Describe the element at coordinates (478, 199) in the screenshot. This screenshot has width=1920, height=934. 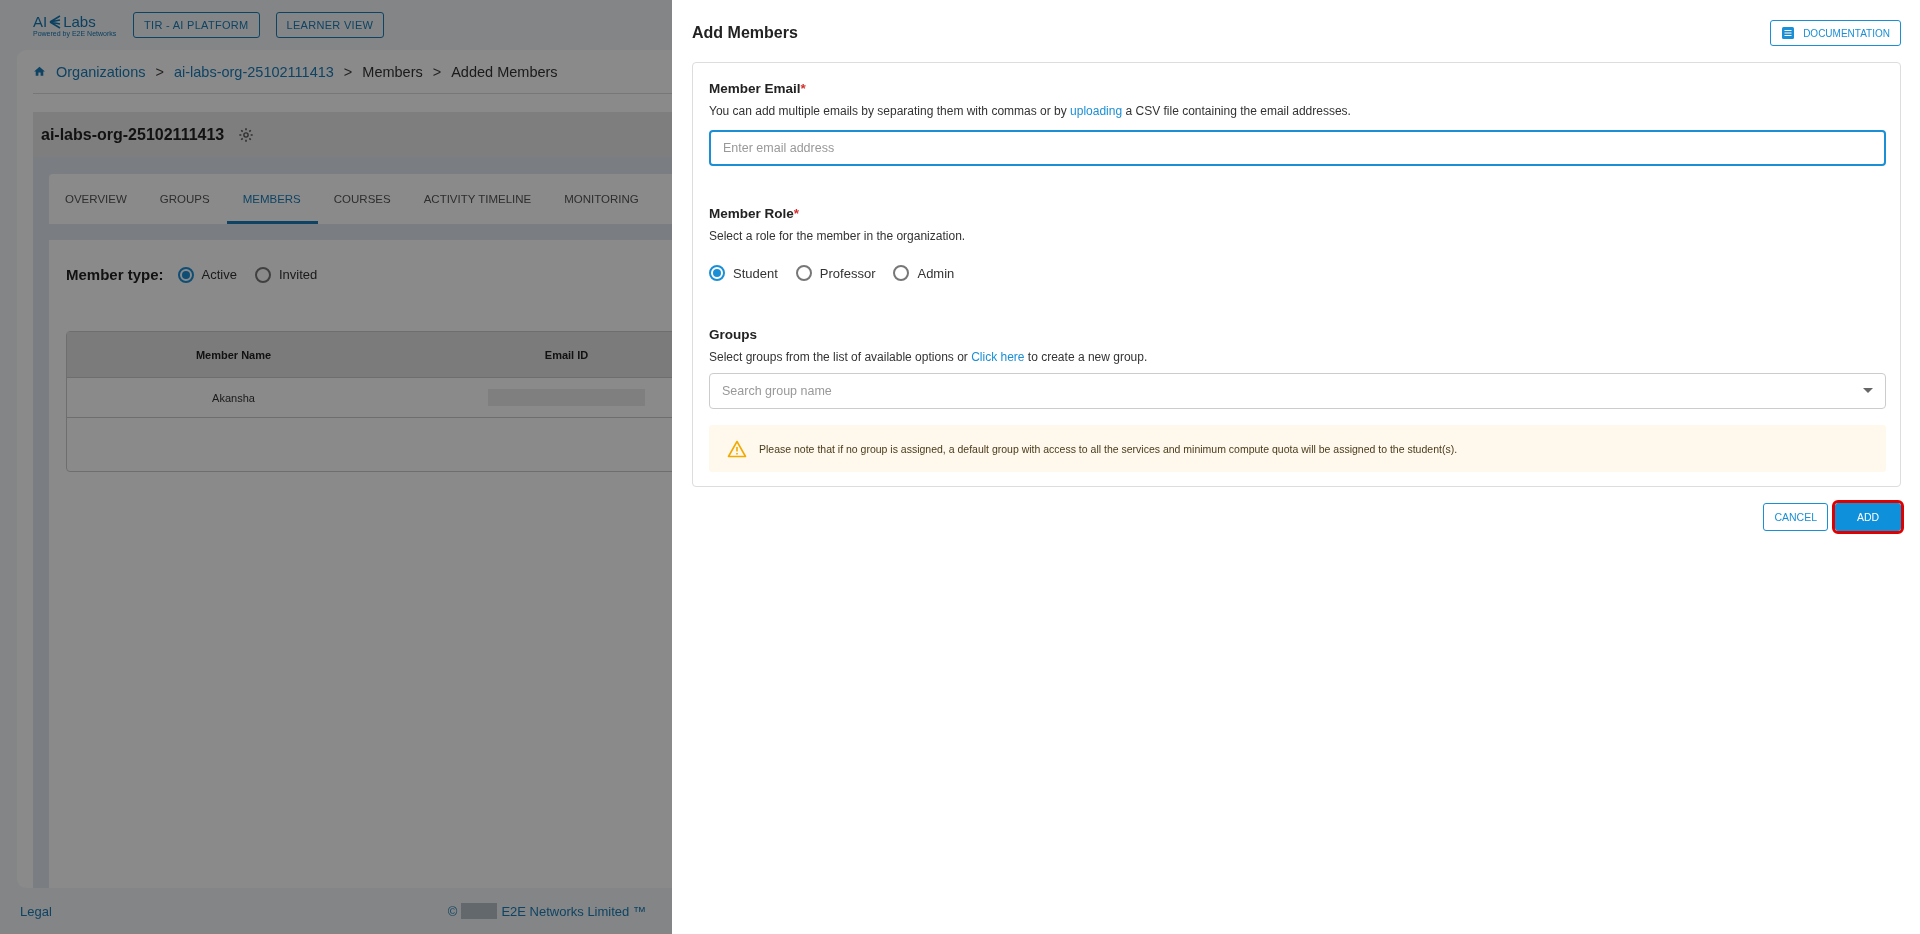
I see `tab: ACTIVITY TIMELINE` at that location.